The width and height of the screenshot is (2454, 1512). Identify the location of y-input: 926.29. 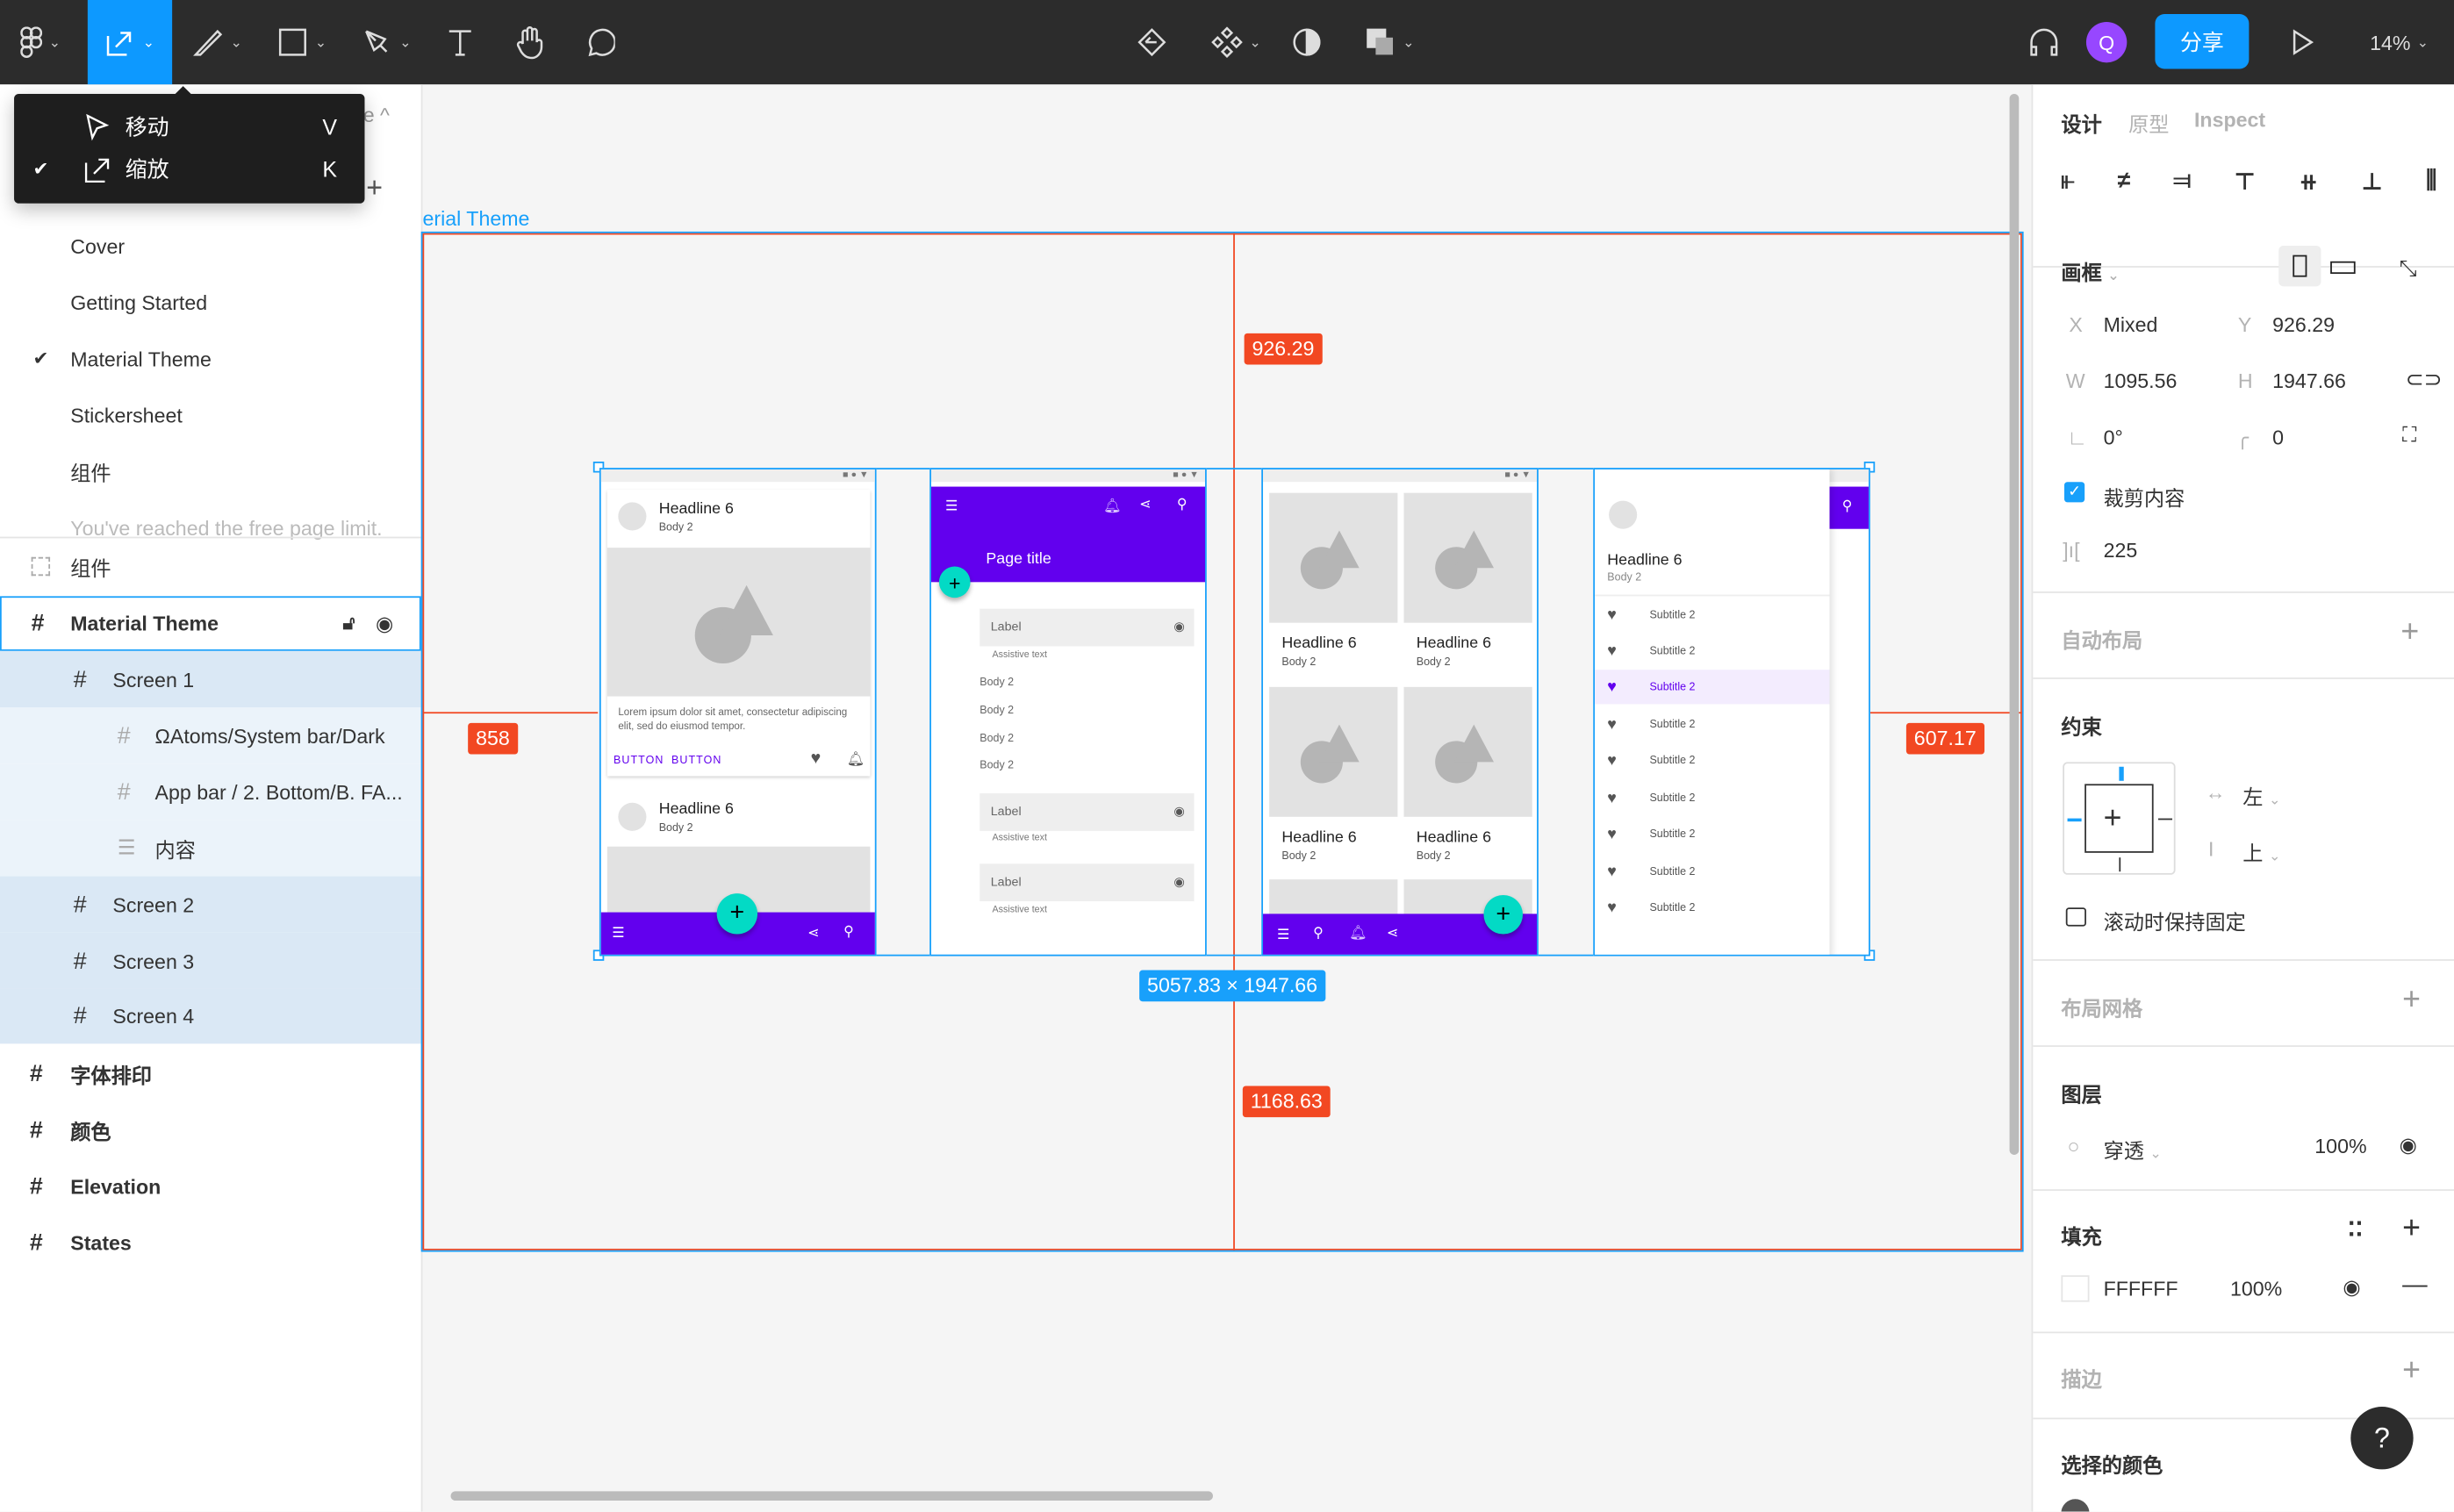
(2303, 325).